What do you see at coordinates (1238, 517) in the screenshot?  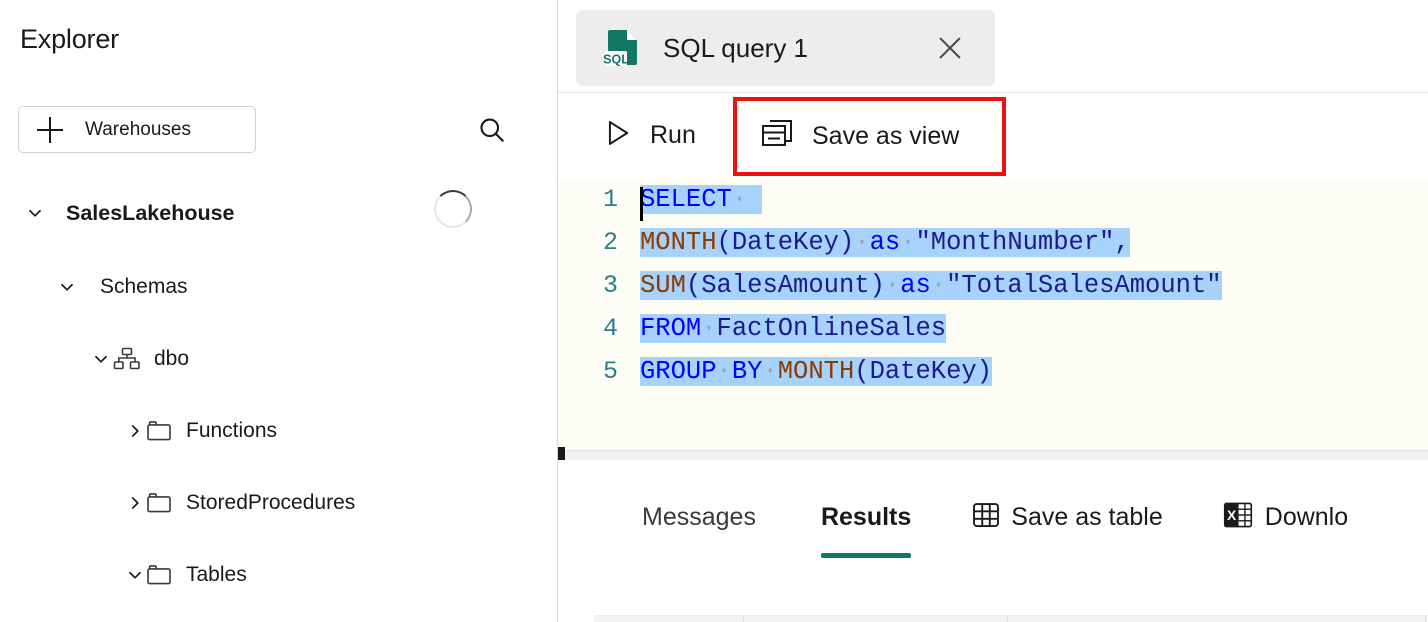 I see `excel-icon: X` at bounding box center [1238, 517].